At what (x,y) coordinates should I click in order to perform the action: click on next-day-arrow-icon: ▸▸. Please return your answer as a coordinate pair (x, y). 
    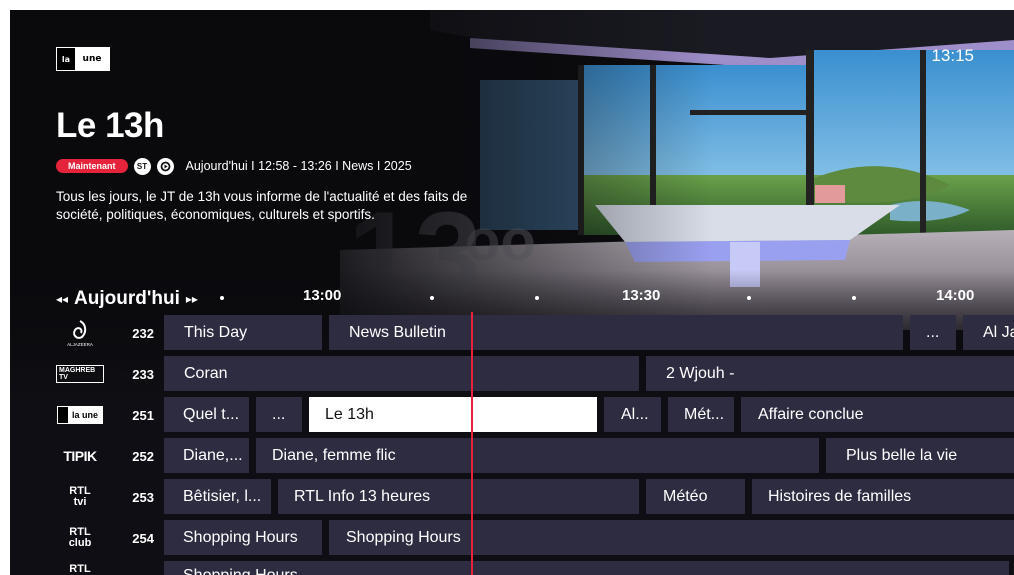
    Looking at the image, I should click on (192, 299).